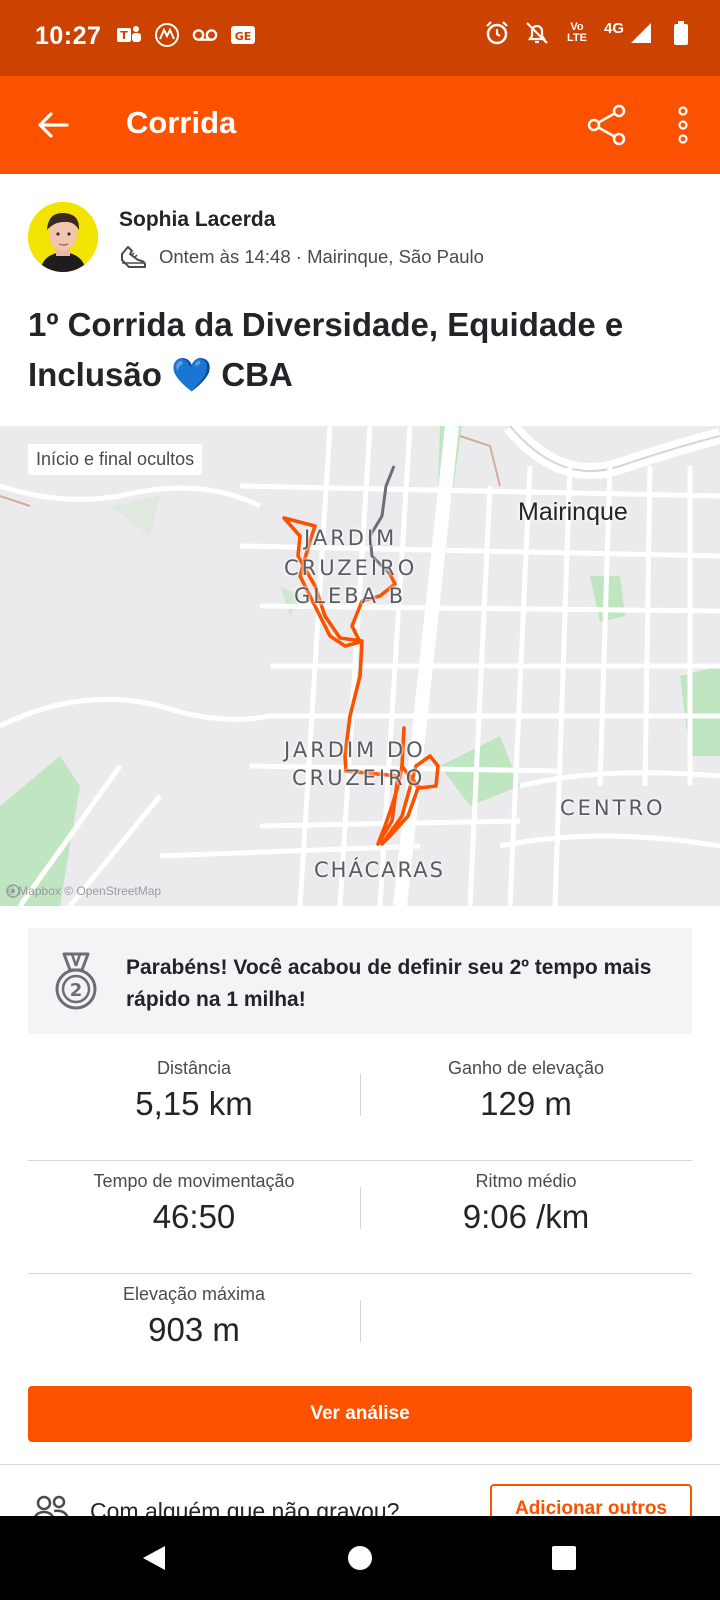 The image size is (720, 1600). What do you see at coordinates (197, 220) in the screenshot?
I see `athlete-name: Sophia Lacerda` at bounding box center [197, 220].